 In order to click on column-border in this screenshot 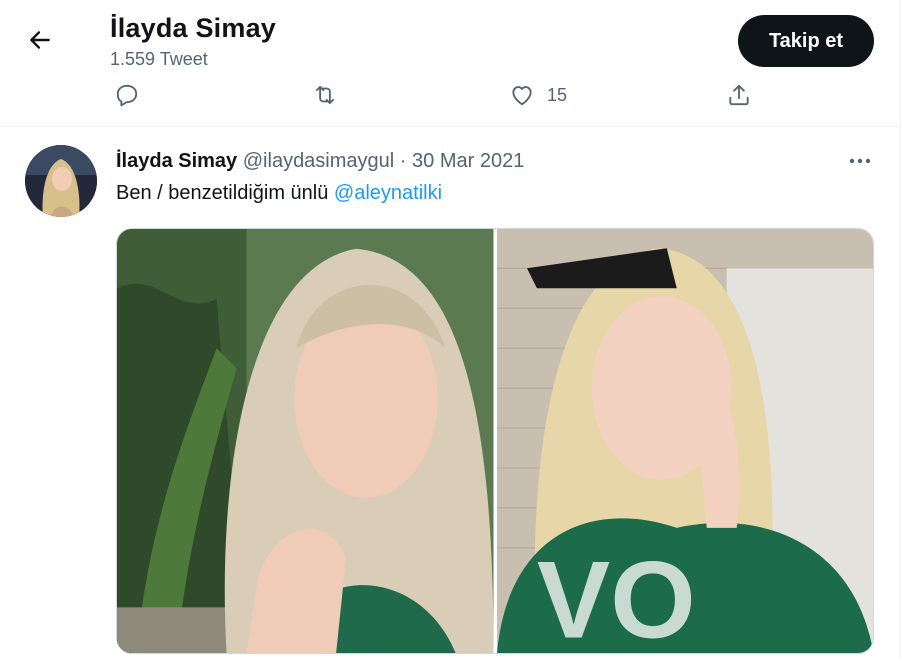, I will do `click(900, 329)`.